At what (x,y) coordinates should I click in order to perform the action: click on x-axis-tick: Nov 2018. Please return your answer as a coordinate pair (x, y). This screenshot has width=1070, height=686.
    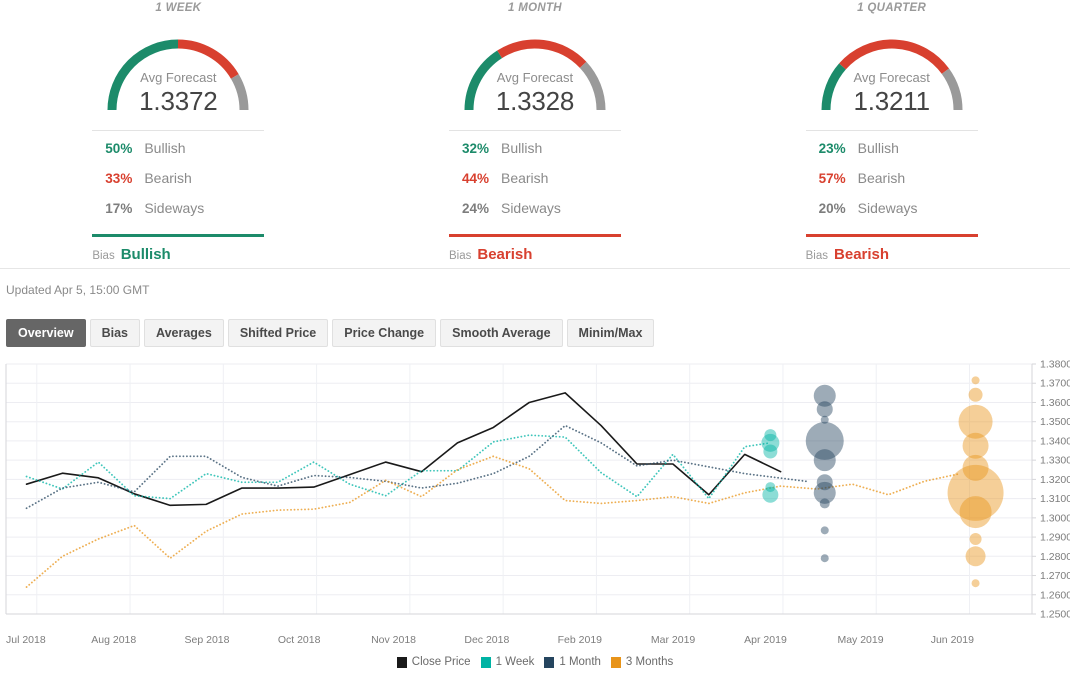
    Looking at the image, I should click on (394, 640).